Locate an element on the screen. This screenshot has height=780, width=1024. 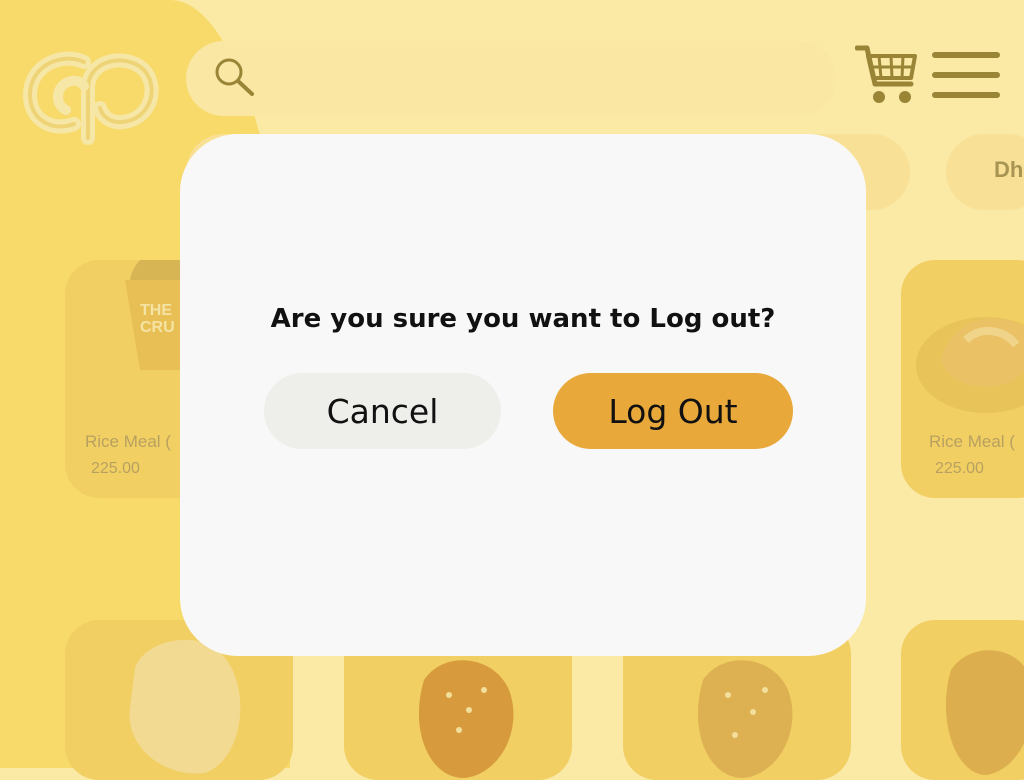
search-bar is located at coordinates (511, 78).